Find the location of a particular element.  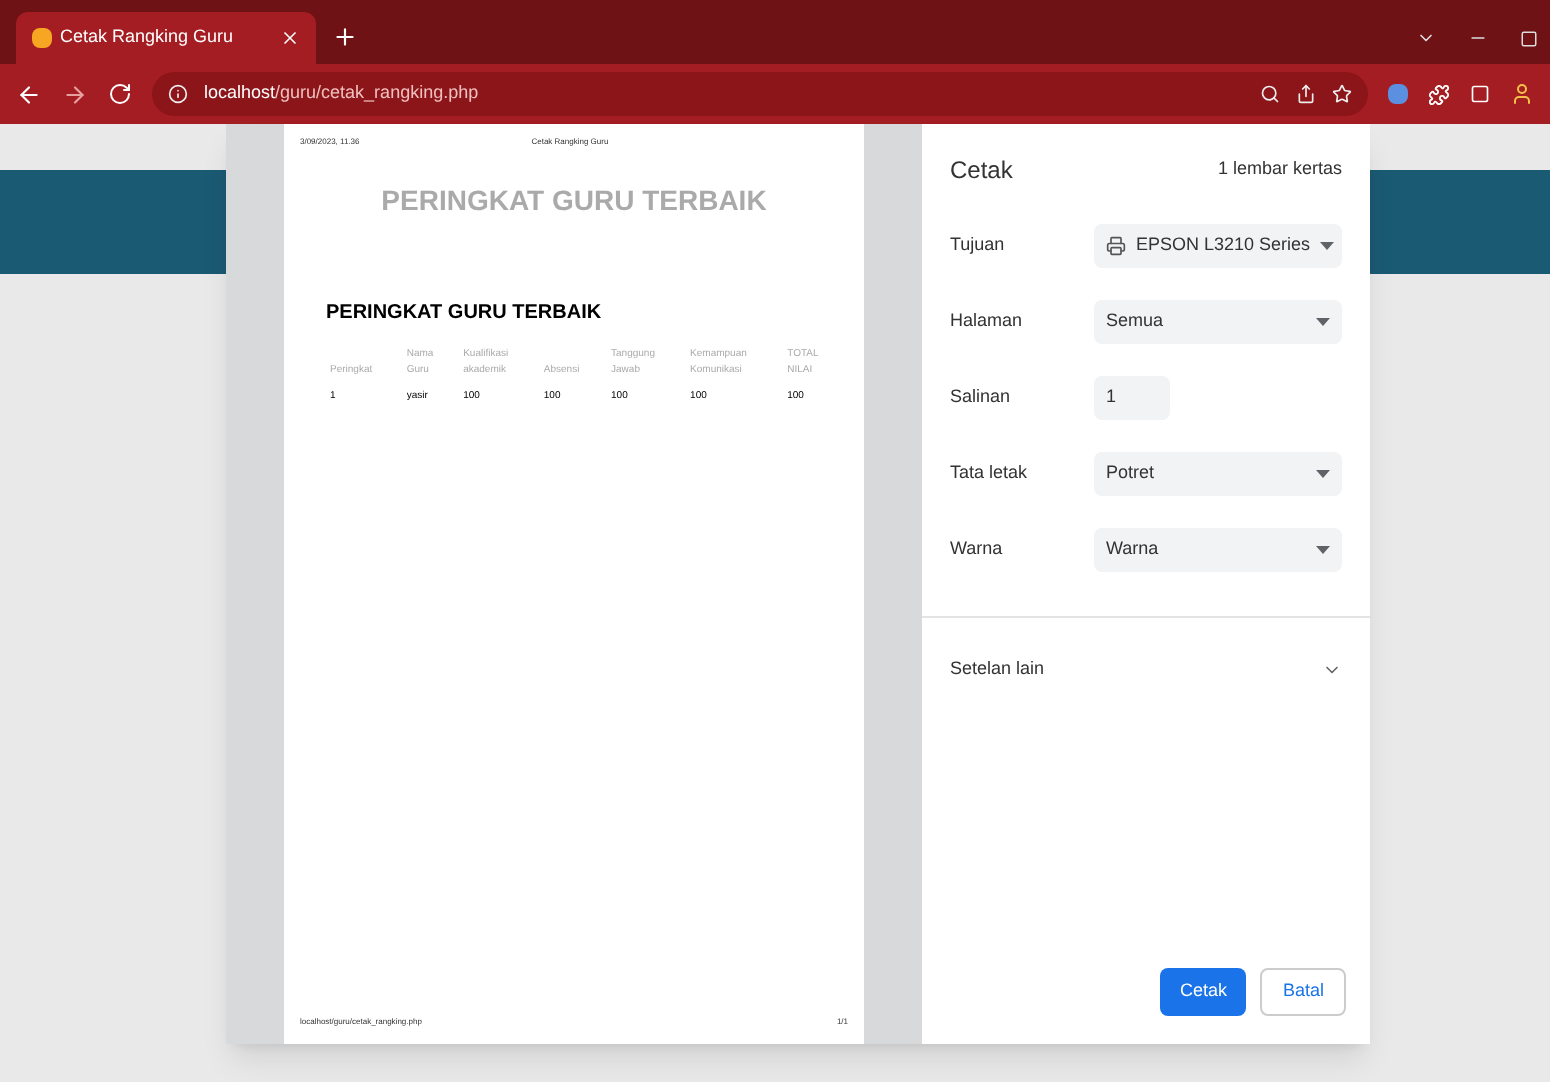

page-heading: PERINGKAT GURU TERBAIK is located at coordinates (574, 201).